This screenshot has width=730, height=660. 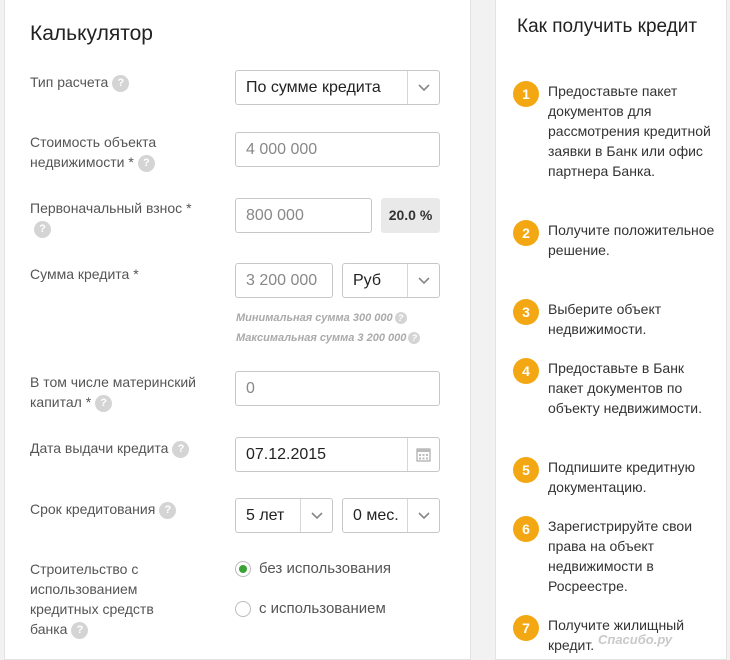 What do you see at coordinates (622, 477) in the screenshot?
I see `step-text: Подпишите кредитную документацию.` at bounding box center [622, 477].